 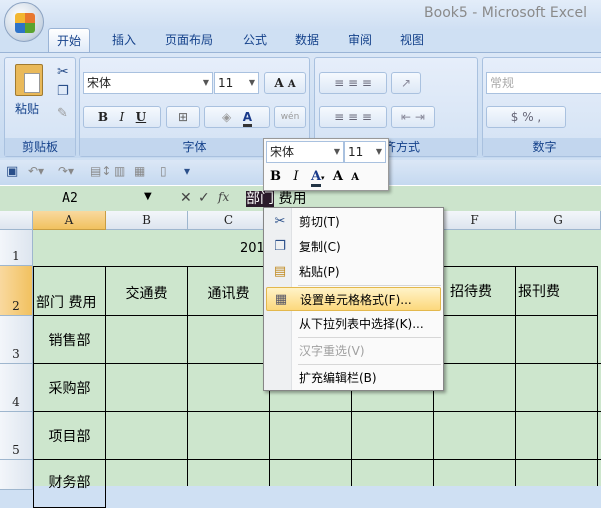 What do you see at coordinates (69, 220) in the screenshot?
I see `column-header: A` at bounding box center [69, 220].